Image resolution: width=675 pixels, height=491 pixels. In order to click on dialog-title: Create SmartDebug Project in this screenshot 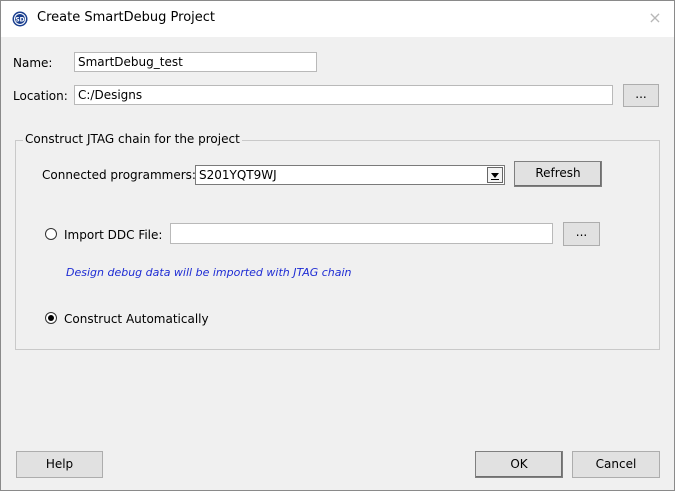, I will do `click(126, 17)`.